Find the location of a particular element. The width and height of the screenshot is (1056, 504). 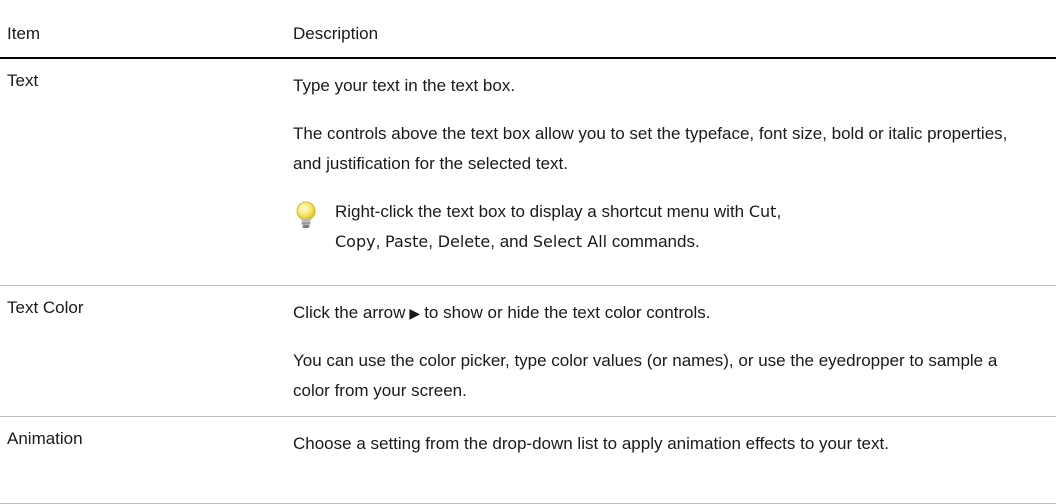

cmd-copy: Copy is located at coordinates (355, 241).